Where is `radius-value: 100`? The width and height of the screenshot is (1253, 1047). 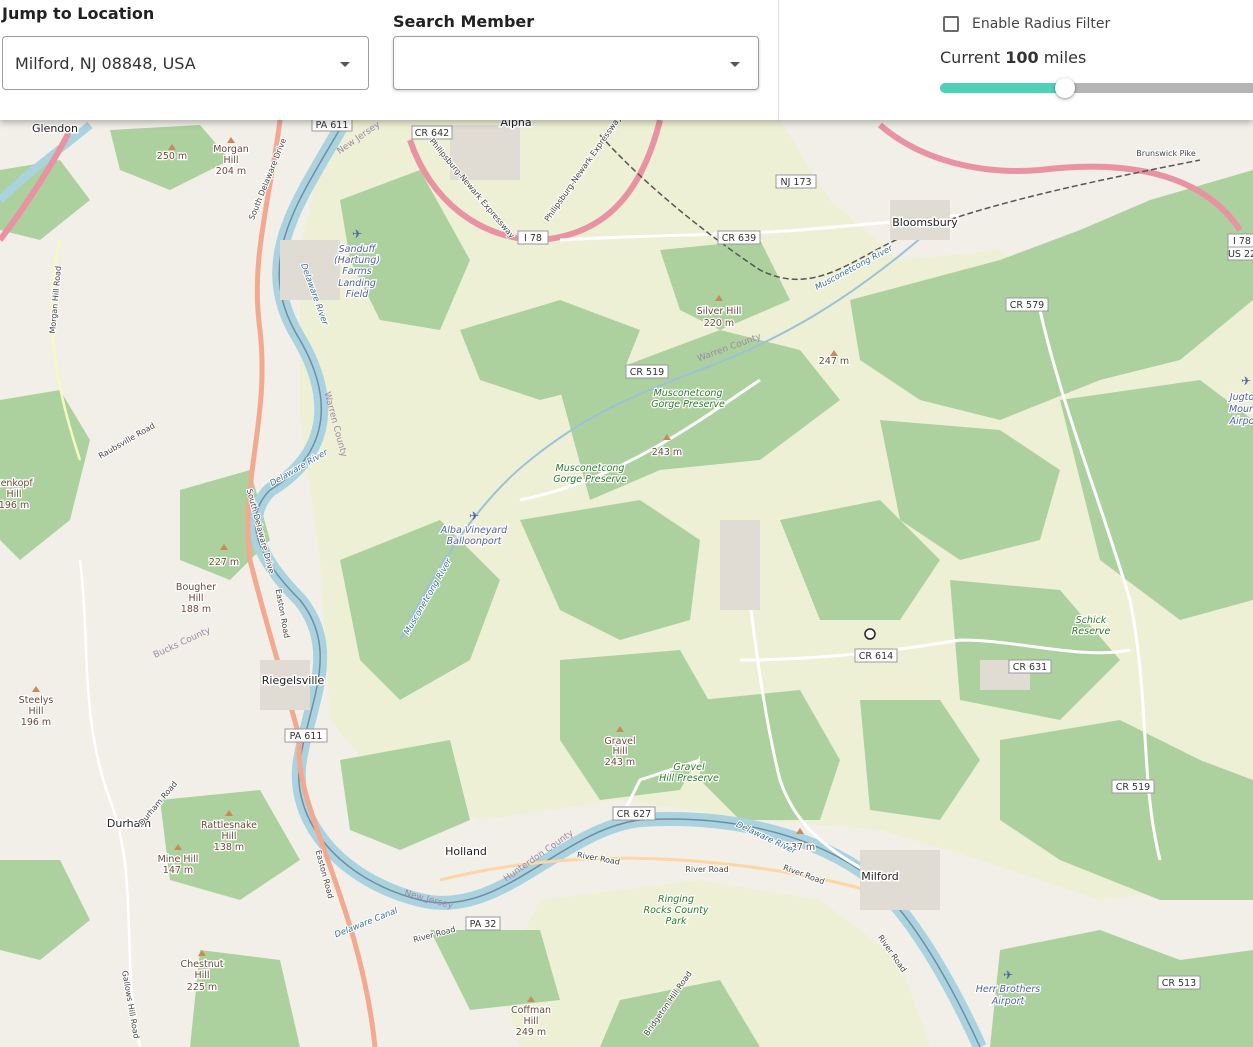 radius-value: 100 is located at coordinates (1022, 57).